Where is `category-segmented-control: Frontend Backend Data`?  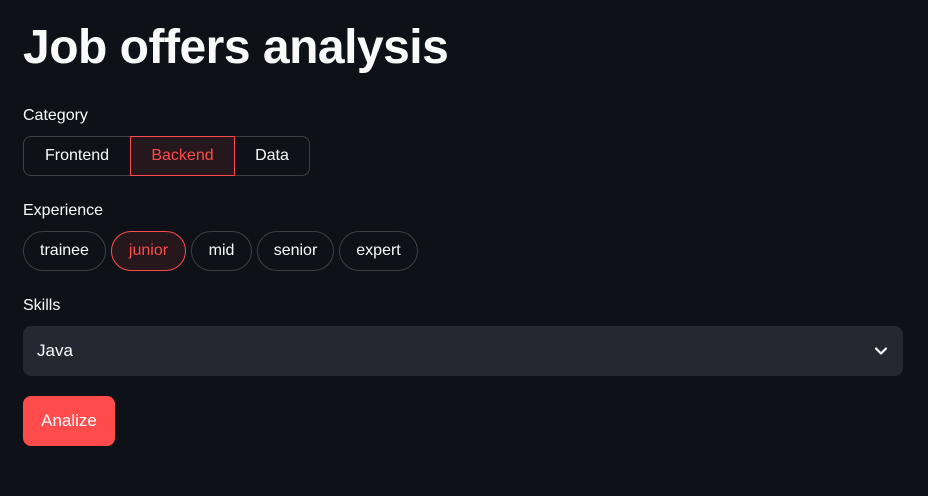 category-segmented-control: Frontend Backend Data is located at coordinates (166, 156).